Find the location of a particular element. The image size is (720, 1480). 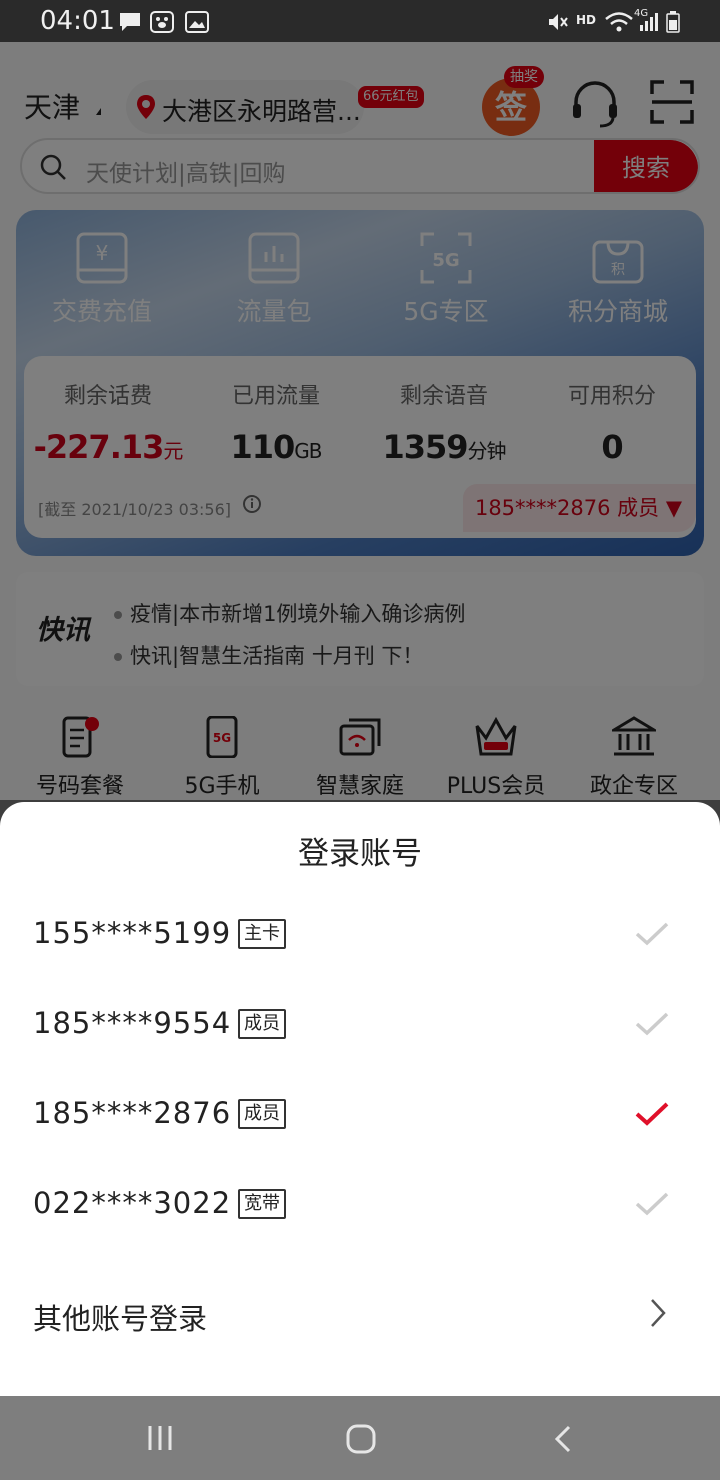

battery-icon is located at coordinates (673, 22).